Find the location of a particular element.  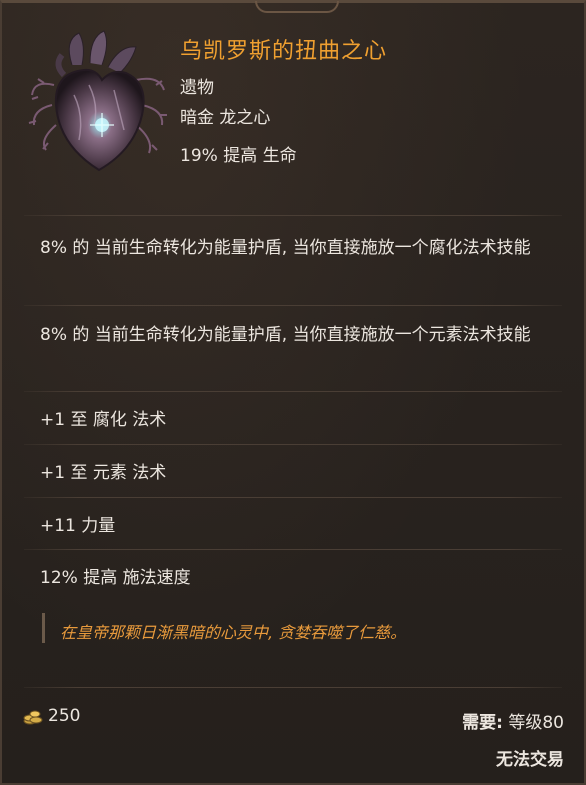

lore-text: 在皇帝那颗日渐黑暗的心灵中, 贪婪吞噬了仁慈。 is located at coordinates (233, 632).